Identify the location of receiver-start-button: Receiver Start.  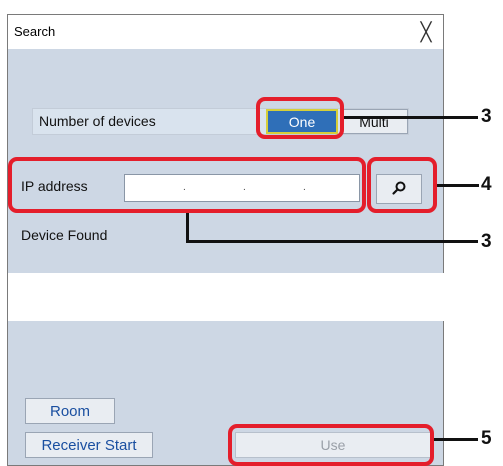
(89, 445).